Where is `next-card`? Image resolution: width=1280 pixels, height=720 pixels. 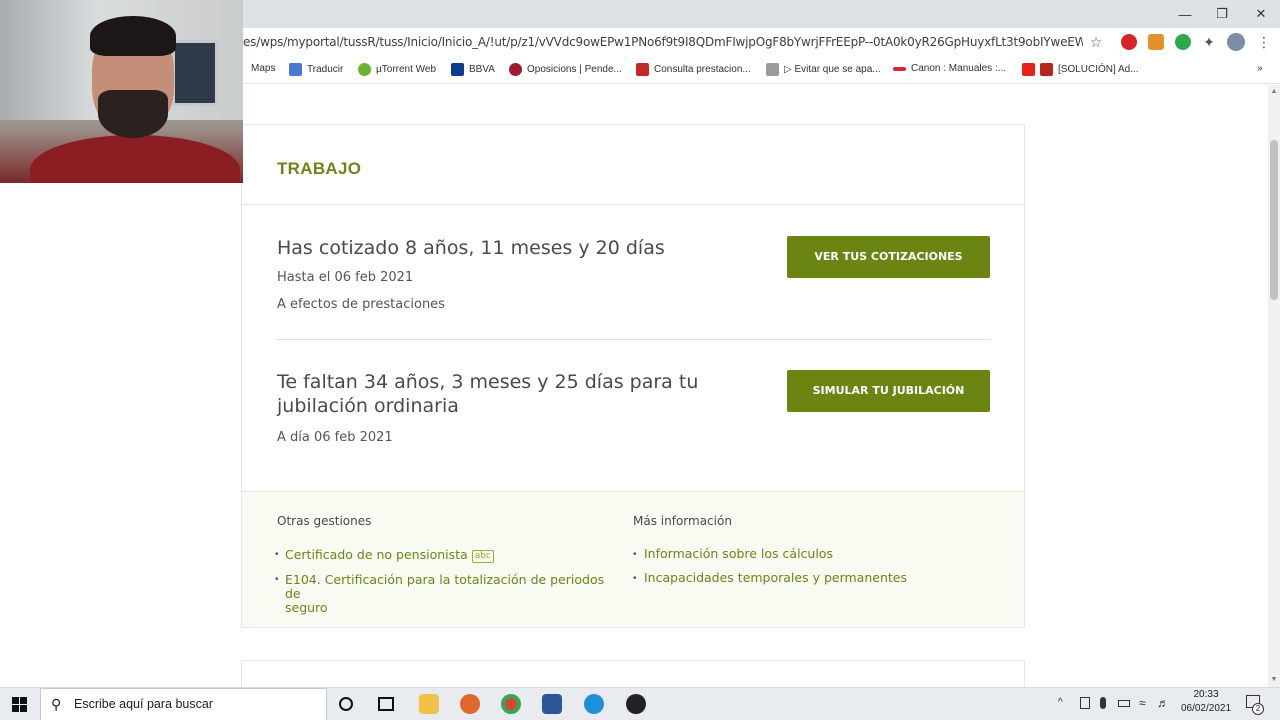
next-card is located at coordinates (633, 673).